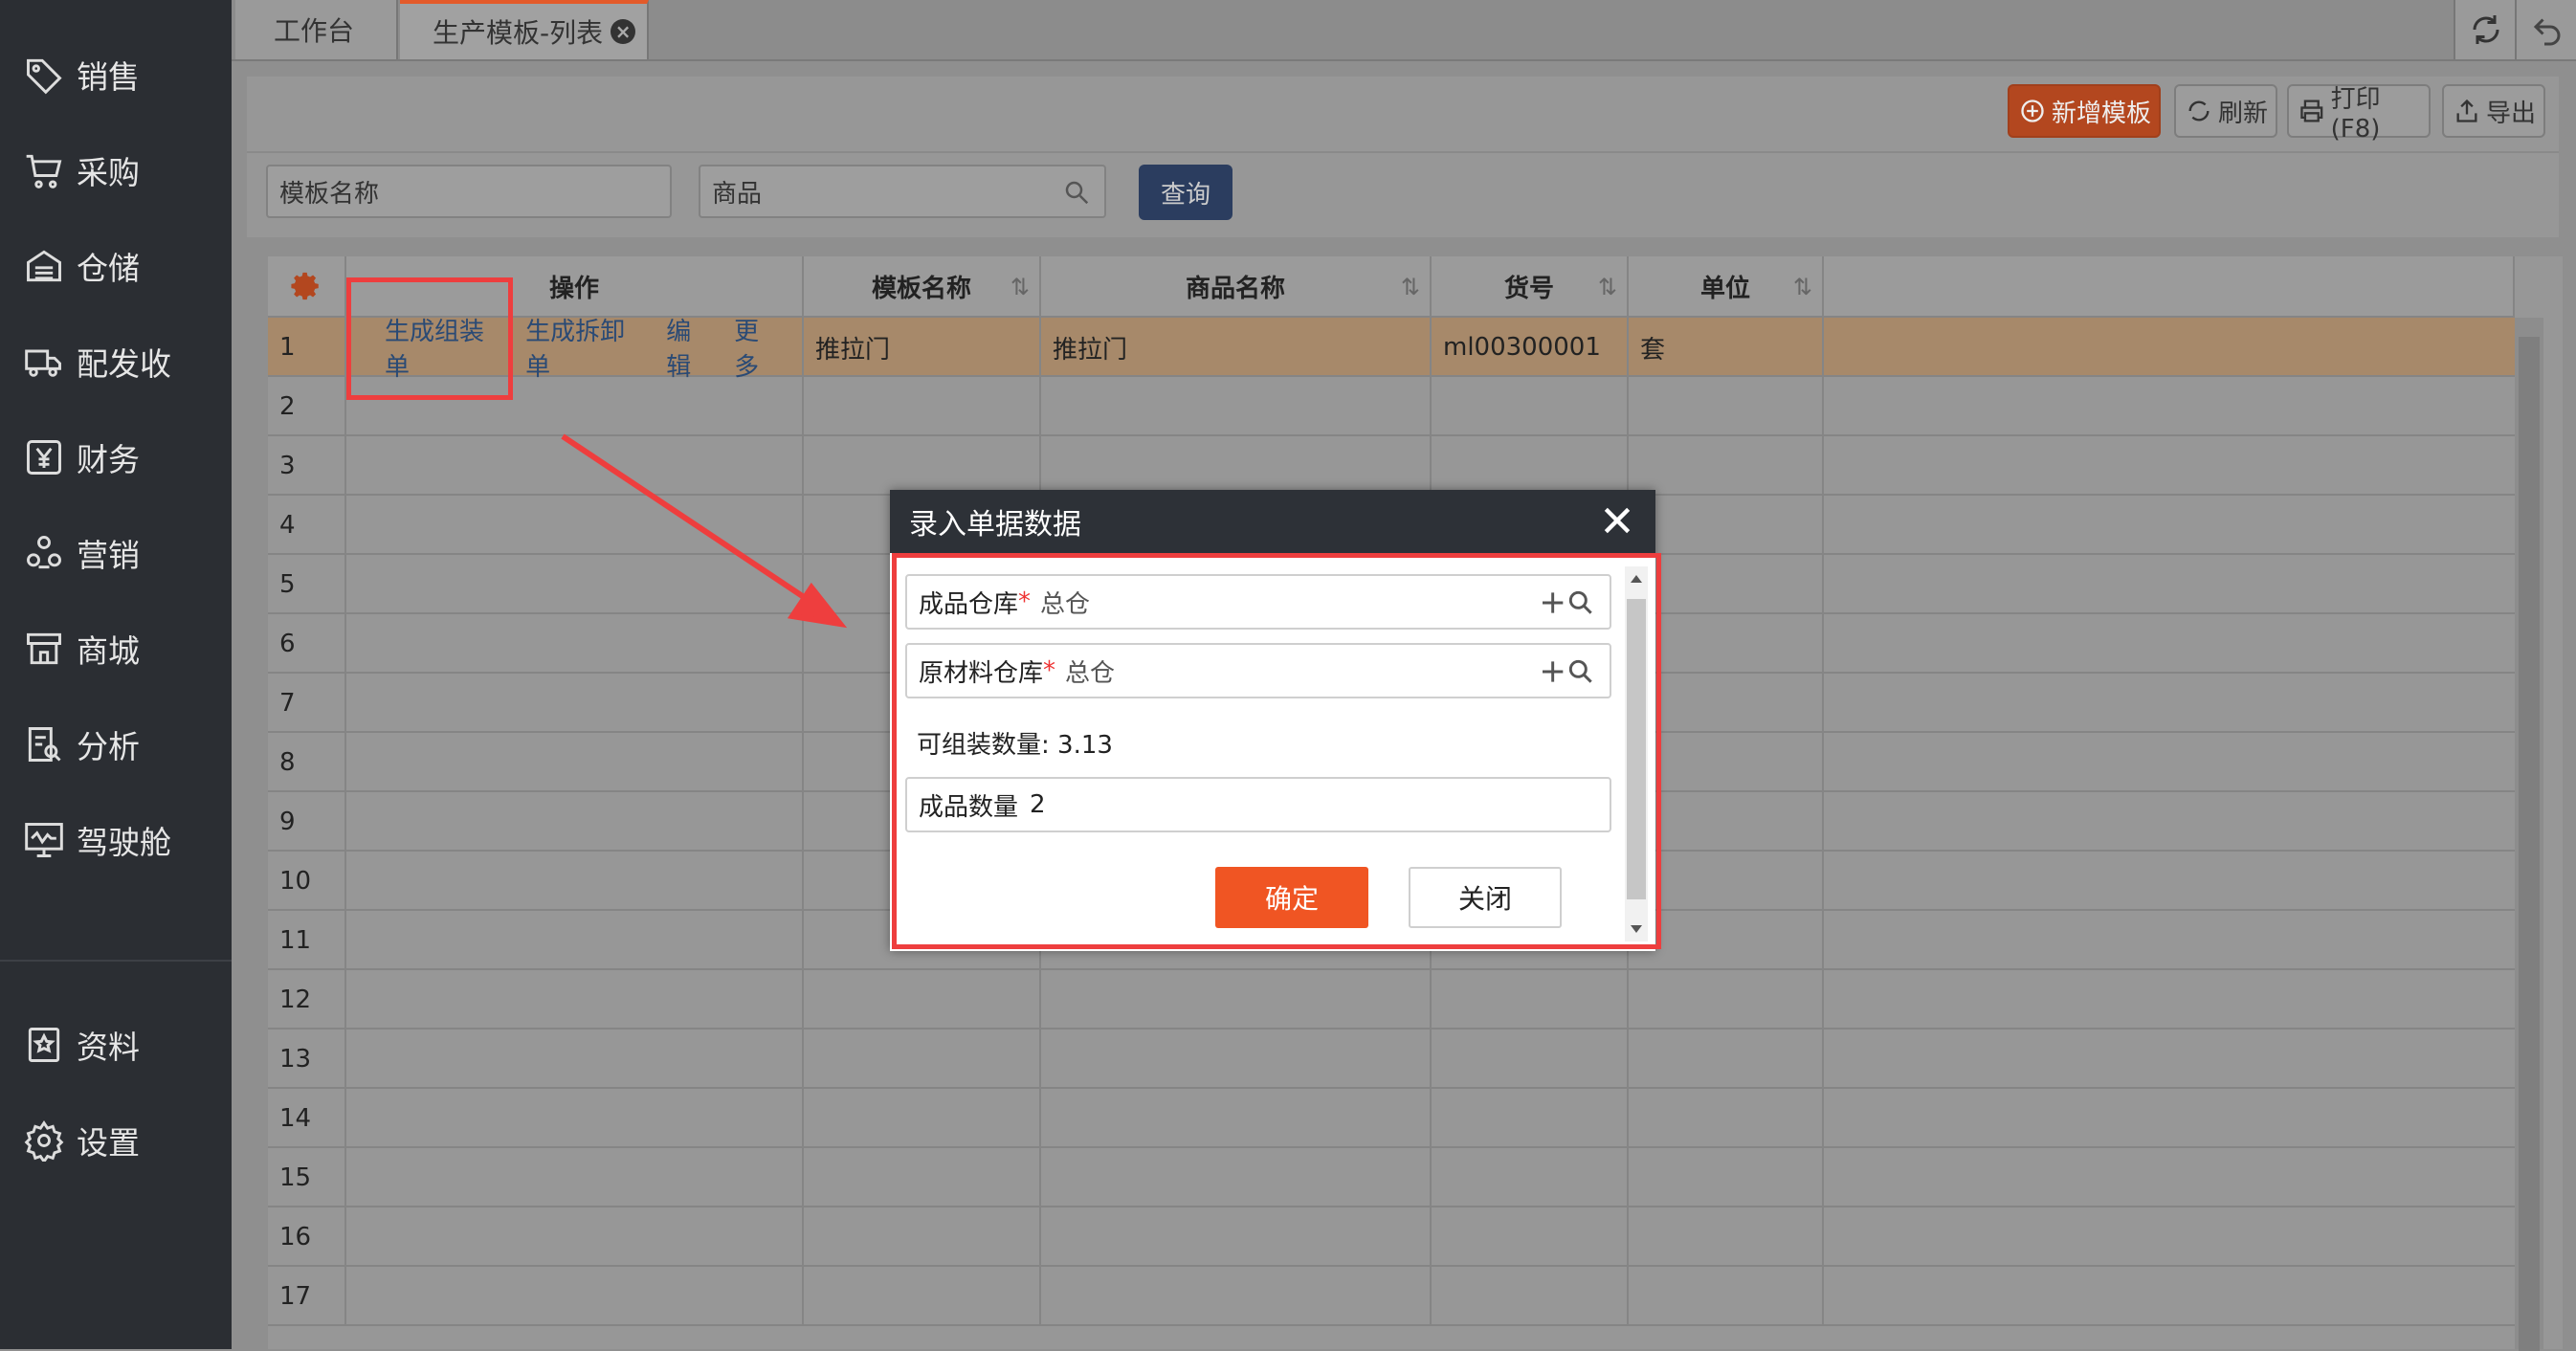  Describe the element at coordinates (1617, 520) in the screenshot. I see `close-icon` at that location.